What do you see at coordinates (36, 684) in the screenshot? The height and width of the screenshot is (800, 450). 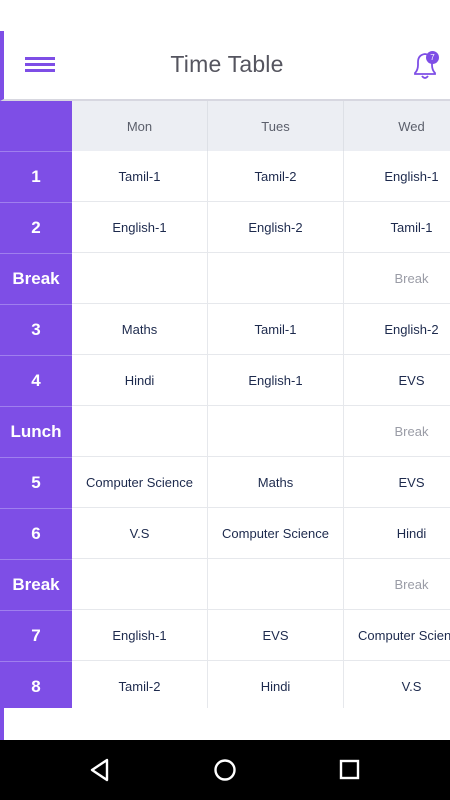 I see `period-number: 8` at bounding box center [36, 684].